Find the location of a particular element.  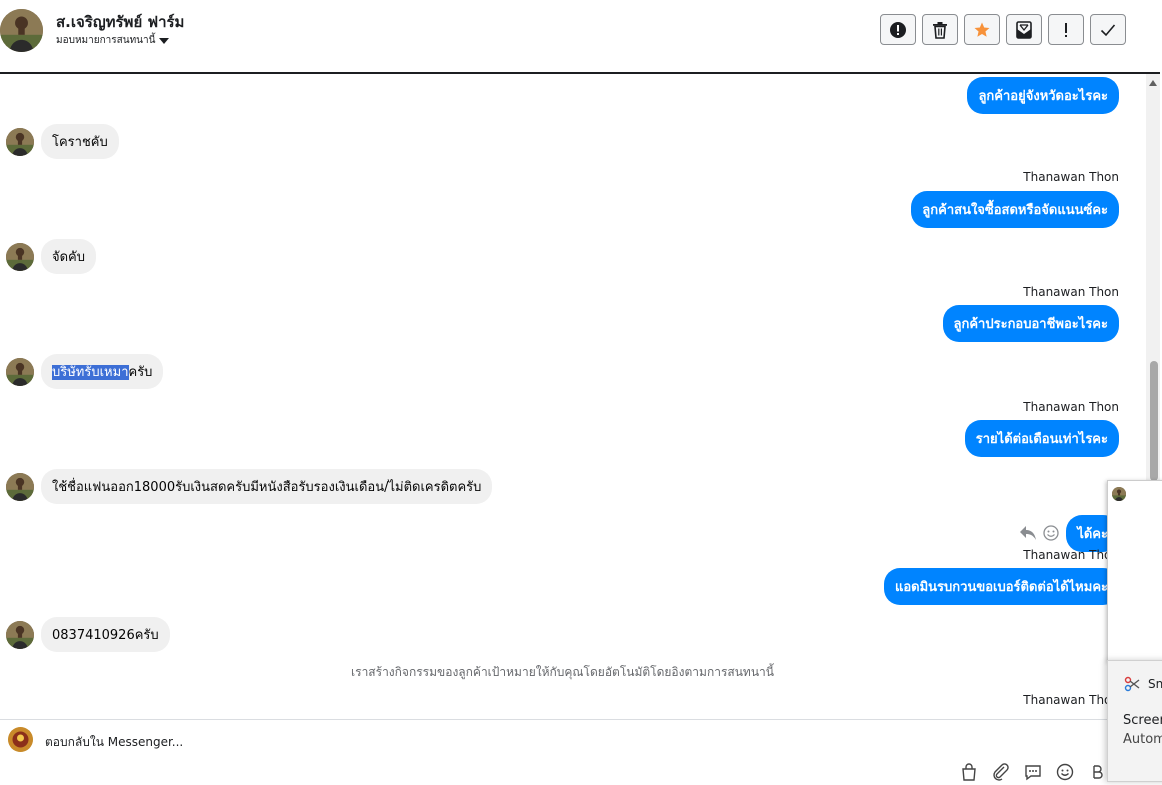

alert-icon is located at coordinates (898, 29).